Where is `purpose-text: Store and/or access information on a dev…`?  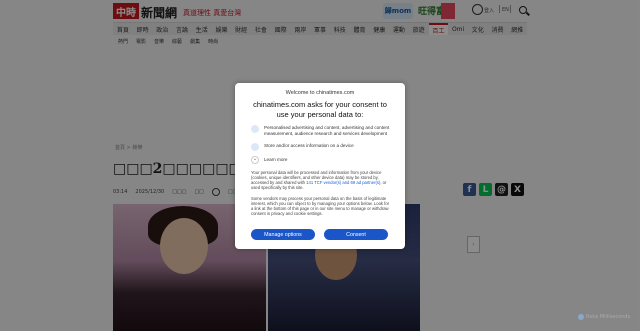 purpose-text: Store and/or access information on a dev… is located at coordinates (309, 145).